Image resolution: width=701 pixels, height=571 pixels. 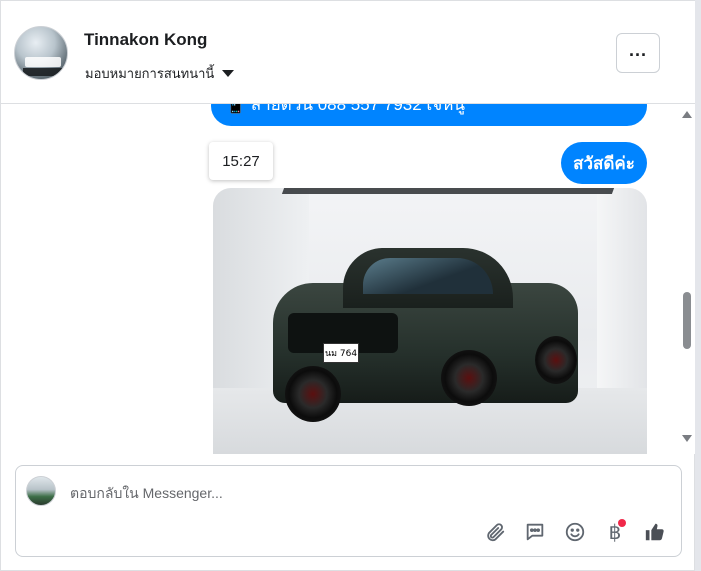 I want to click on scroll-up-arrow-icon, so click(x=687, y=114).